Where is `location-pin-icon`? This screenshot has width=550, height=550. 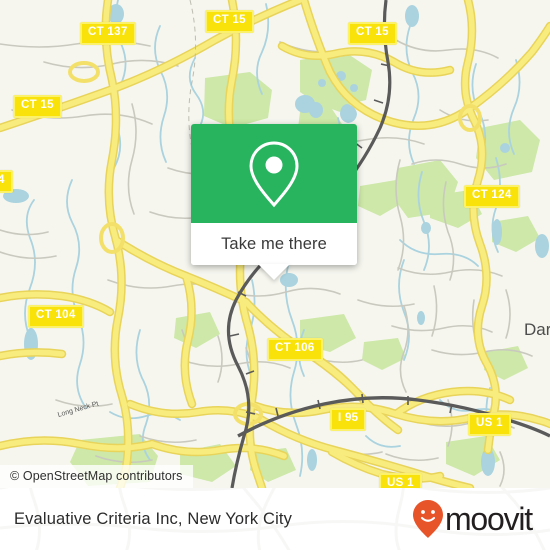
location-pin-icon is located at coordinates (274, 173).